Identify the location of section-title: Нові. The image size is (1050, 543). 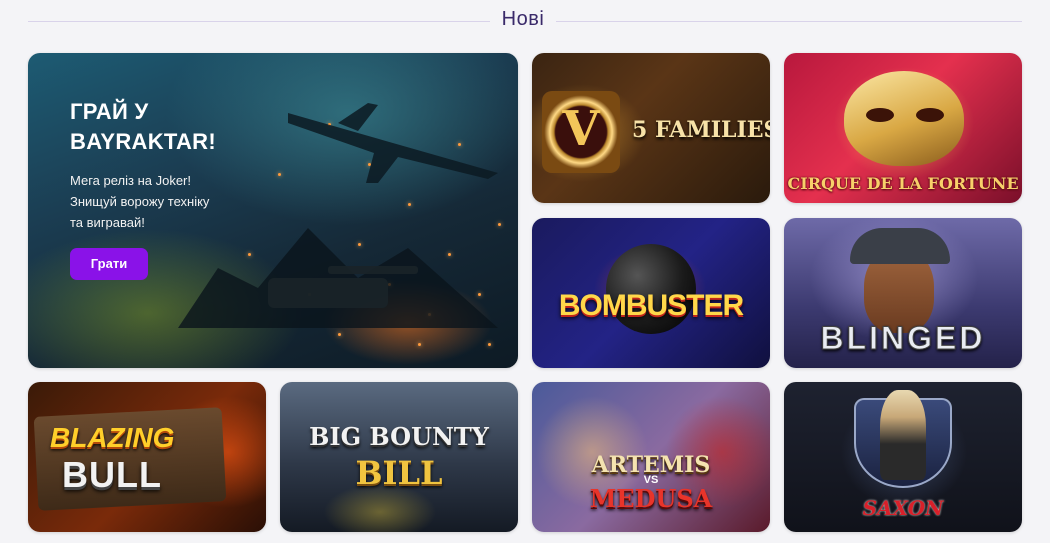
(523, 19).